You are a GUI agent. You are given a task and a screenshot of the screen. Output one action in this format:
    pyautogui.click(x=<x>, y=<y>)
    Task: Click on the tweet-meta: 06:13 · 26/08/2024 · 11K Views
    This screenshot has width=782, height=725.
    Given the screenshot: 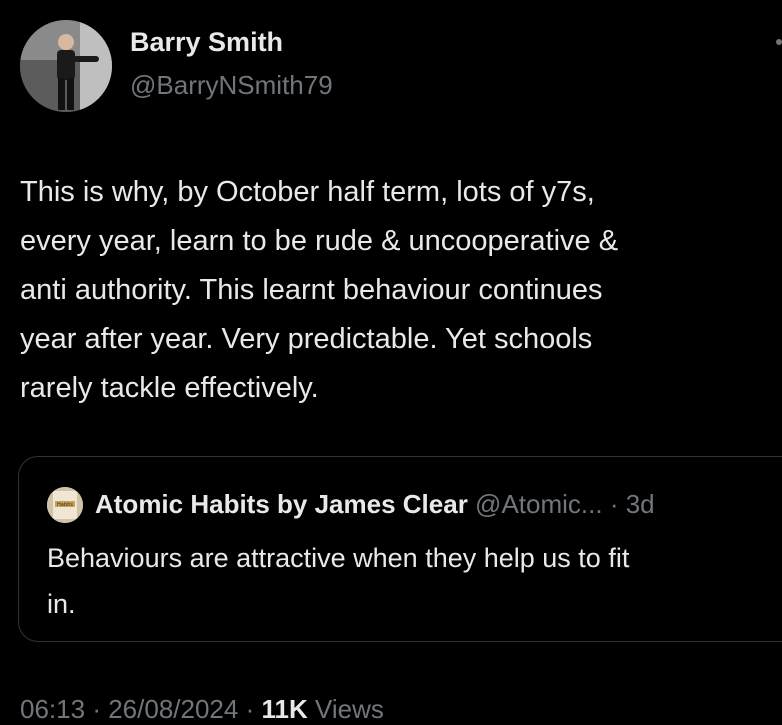 What is the action you would take?
    pyautogui.click(x=202, y=709)
    